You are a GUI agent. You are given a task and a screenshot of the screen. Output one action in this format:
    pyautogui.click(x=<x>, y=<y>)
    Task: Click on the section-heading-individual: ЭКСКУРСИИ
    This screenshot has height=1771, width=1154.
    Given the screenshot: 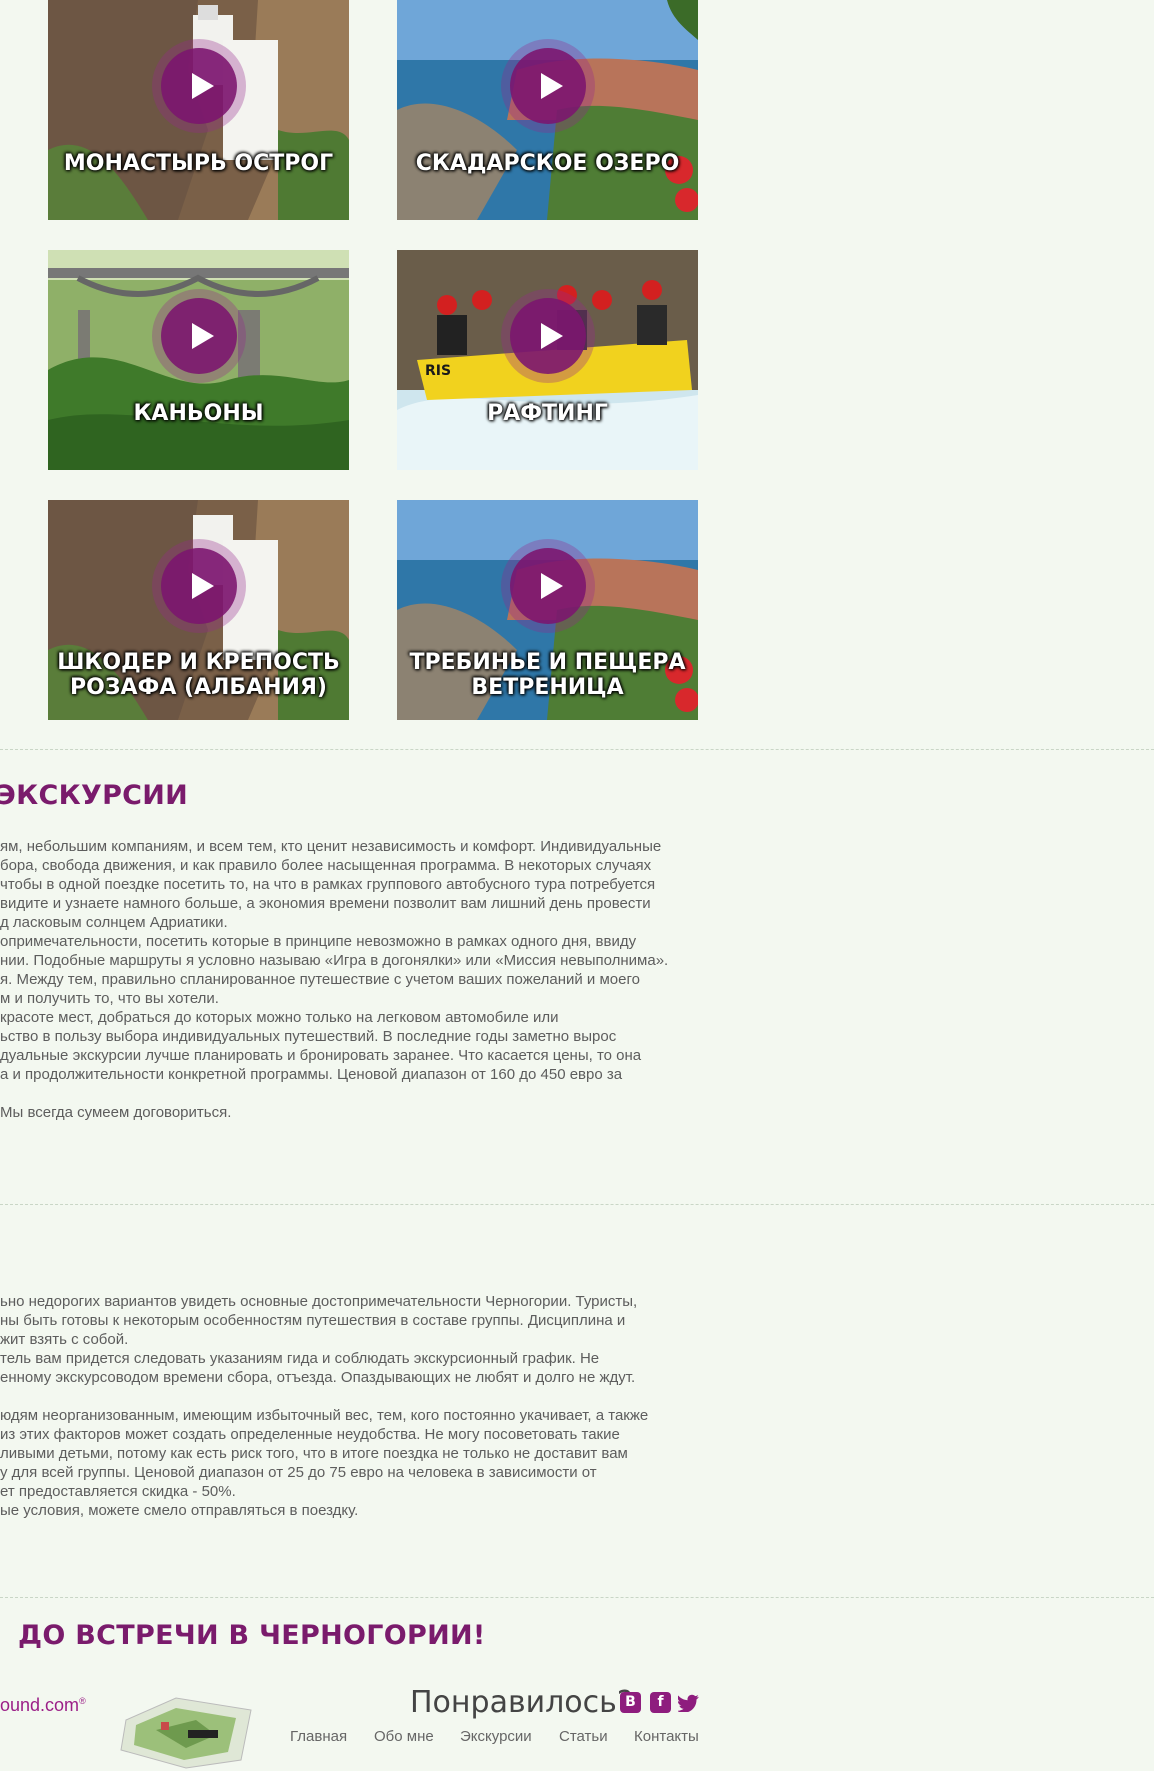 What is the action you would take?
    pyautogui.click(x=94, y=795)
    